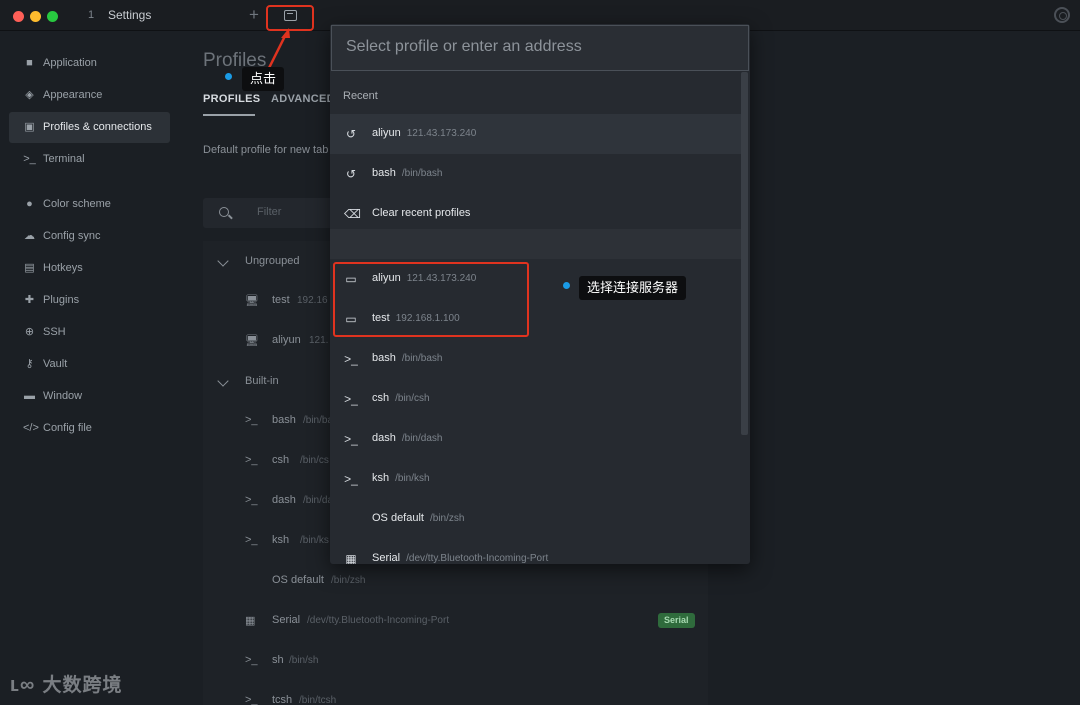 The height and width of the screenshot is (705, 1080). Describe the element at coordinates (266, 150) in the screenshot. I see `default-profile-label: Default profile for new tab` at that location.